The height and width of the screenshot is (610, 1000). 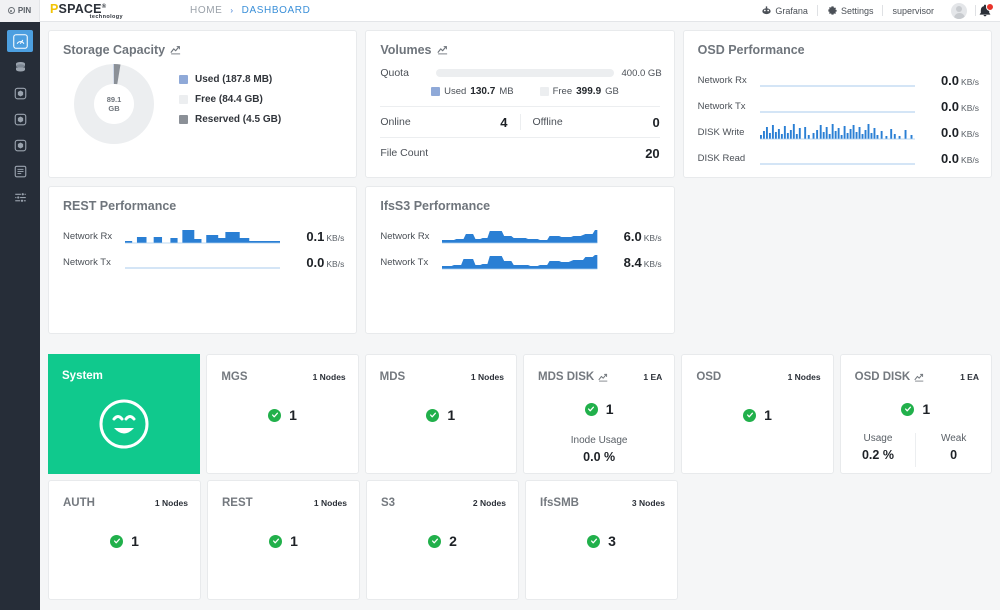 What do you see at coordinates (970, 81) in the screenshot?
I see `perf-value-unit: KB/s` at bounding box center [970, 81].